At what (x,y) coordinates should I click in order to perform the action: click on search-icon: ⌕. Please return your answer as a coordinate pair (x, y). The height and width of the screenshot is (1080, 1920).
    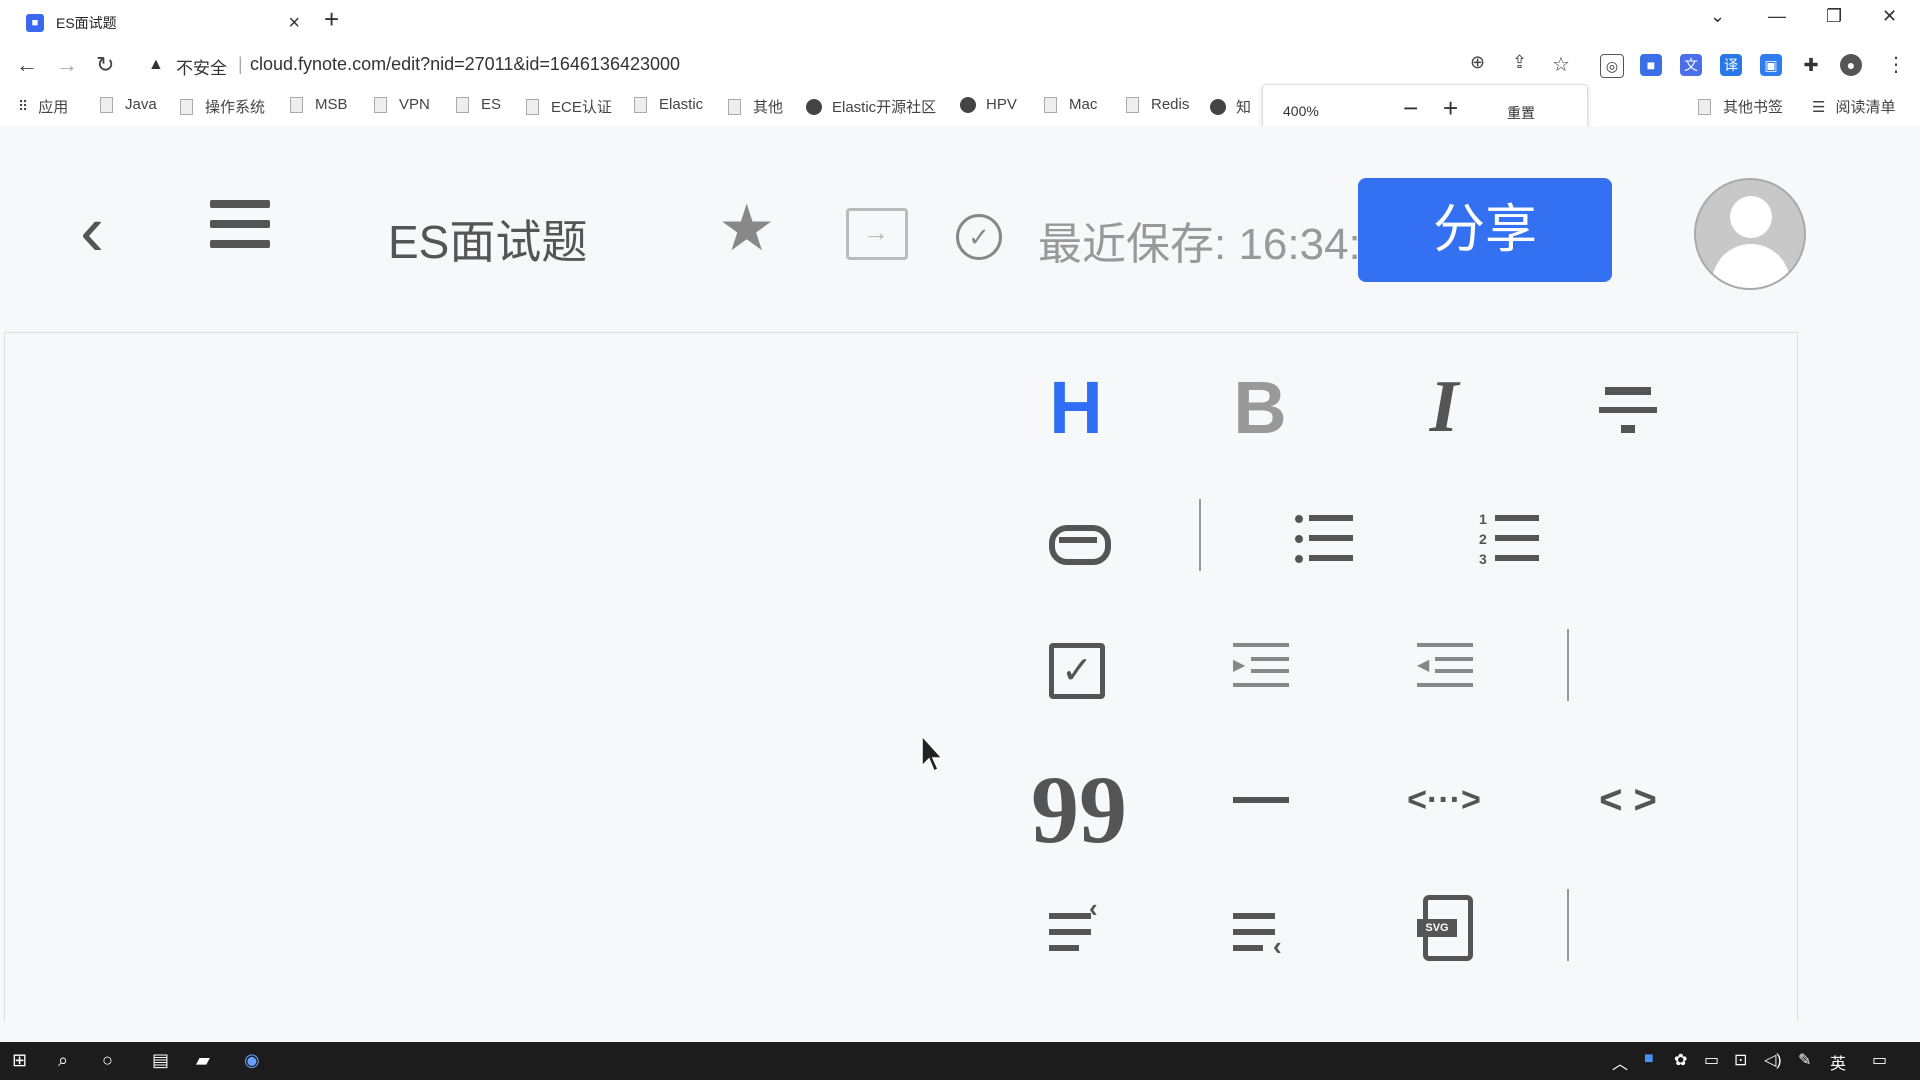
    Looking at the image, I should click on (63, 1060).